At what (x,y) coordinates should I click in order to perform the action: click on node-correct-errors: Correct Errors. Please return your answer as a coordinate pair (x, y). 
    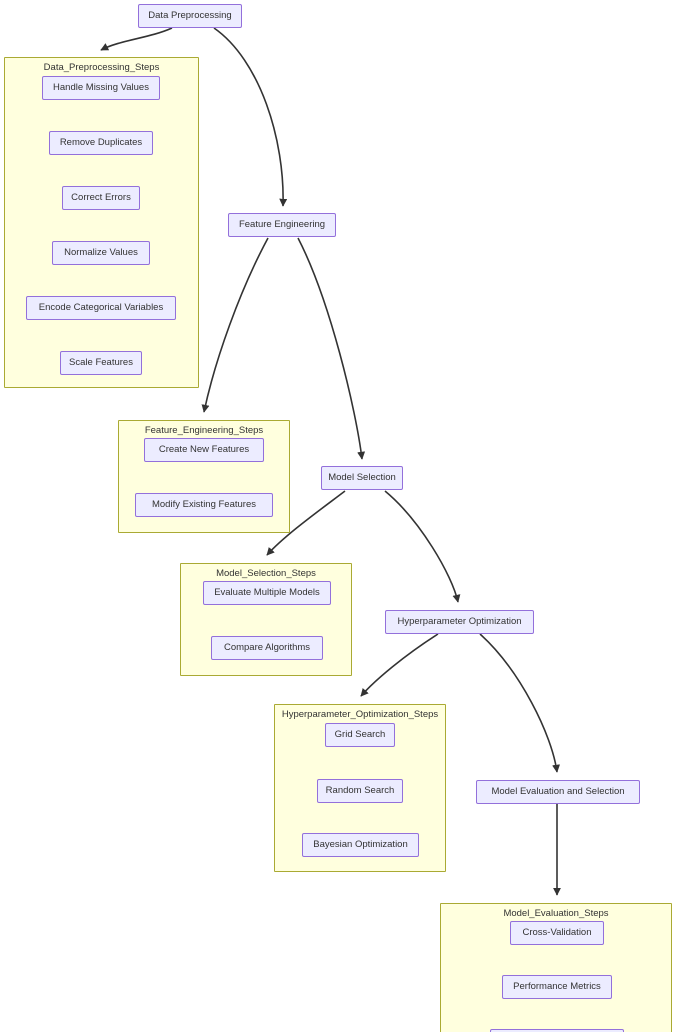
    Looking at the image, I should click on (101, 198).